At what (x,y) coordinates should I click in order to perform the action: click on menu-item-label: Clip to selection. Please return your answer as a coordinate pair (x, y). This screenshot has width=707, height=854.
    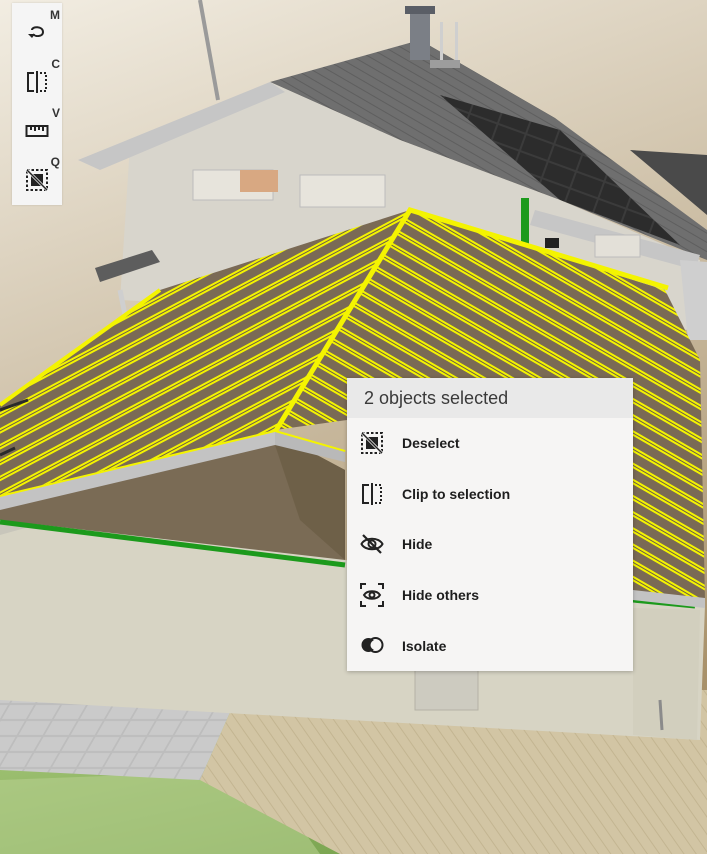
    Looking at the image, I should click on (456, 493).